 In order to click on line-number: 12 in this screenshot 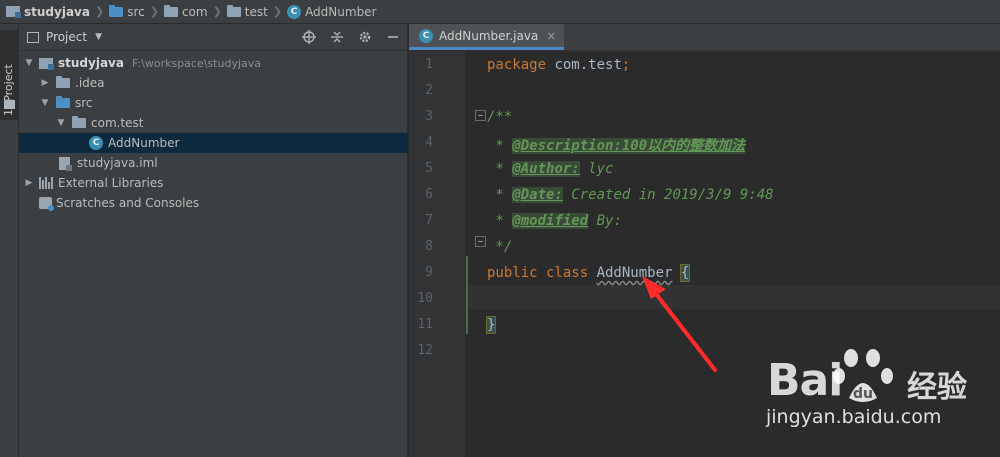, I will do `click(425, 350)`.